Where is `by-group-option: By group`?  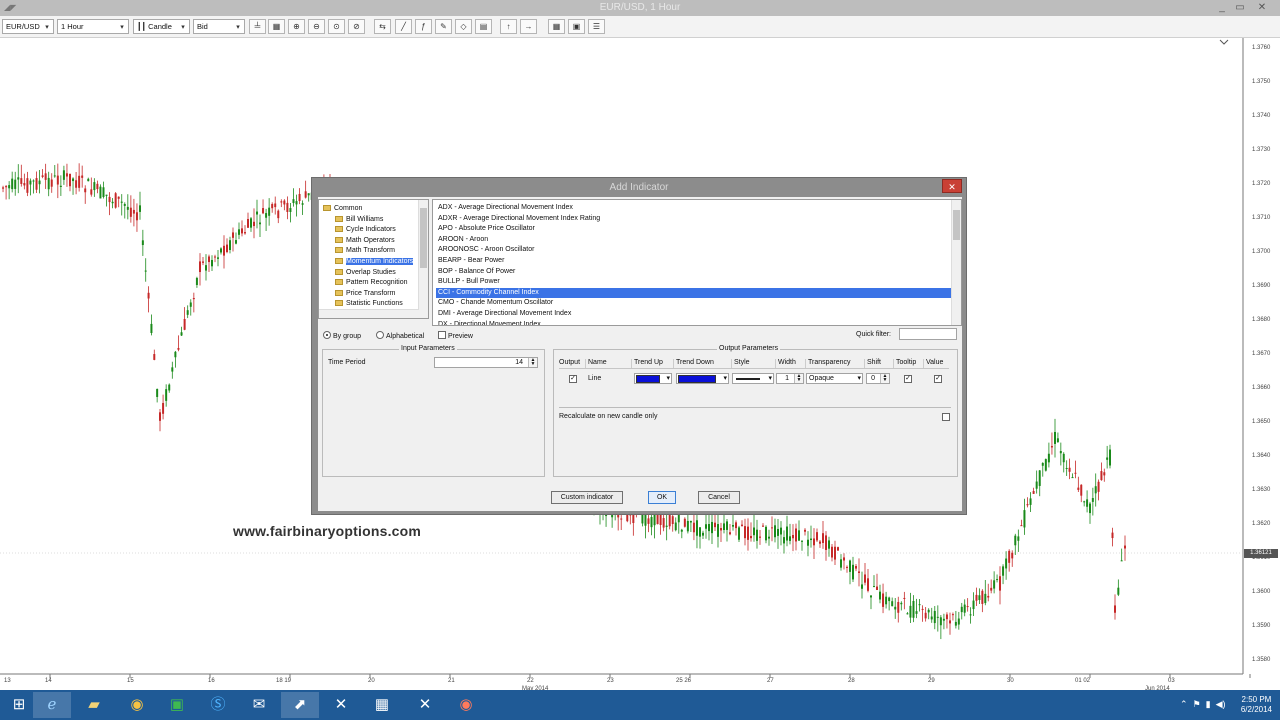 by-group-option: By group is located at coordinates (342, 335).